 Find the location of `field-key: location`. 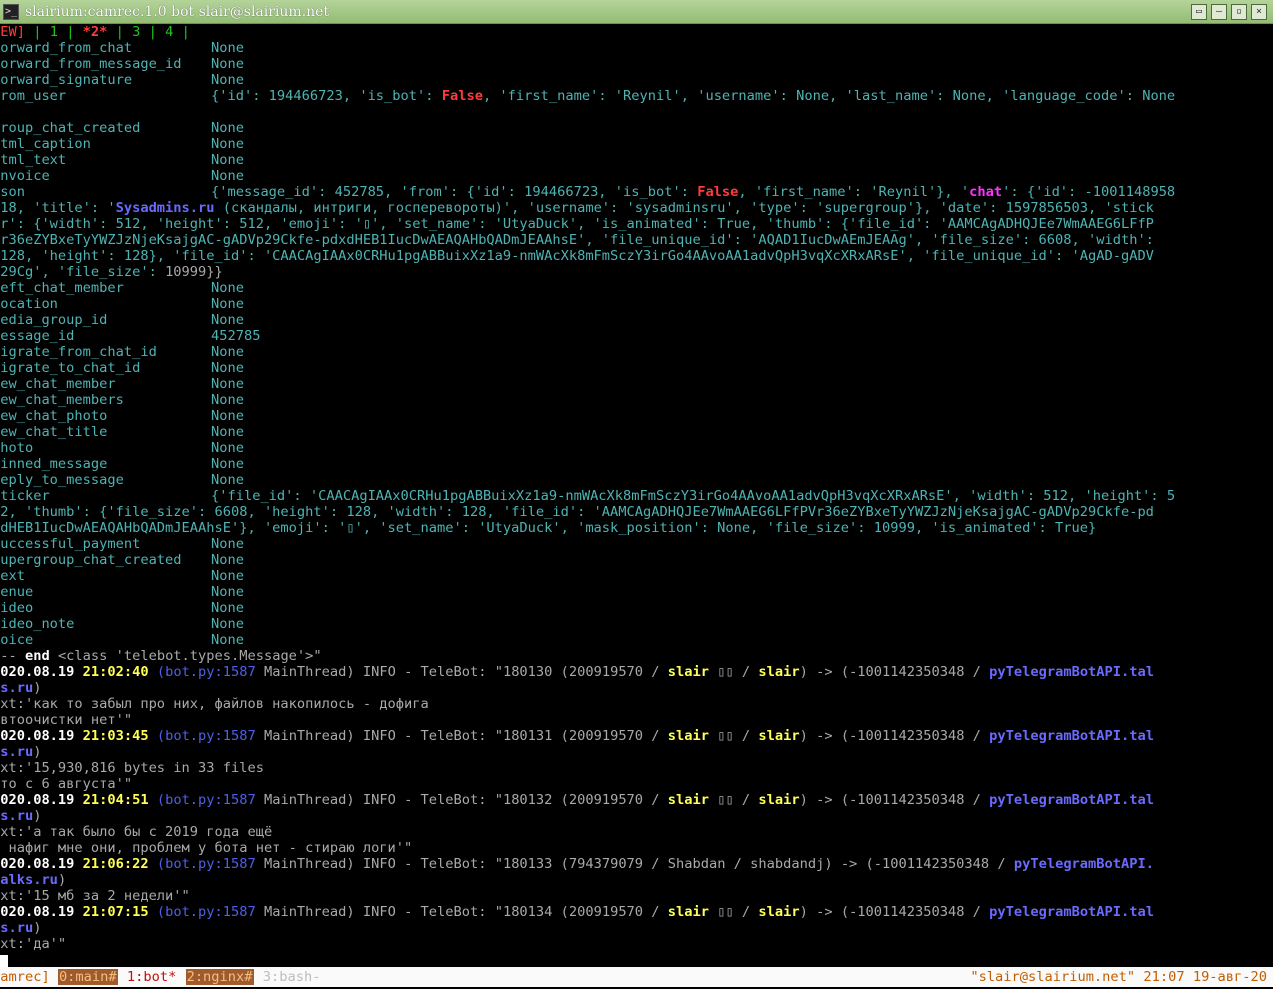

field-key: location is located at coordinates (29, 304).